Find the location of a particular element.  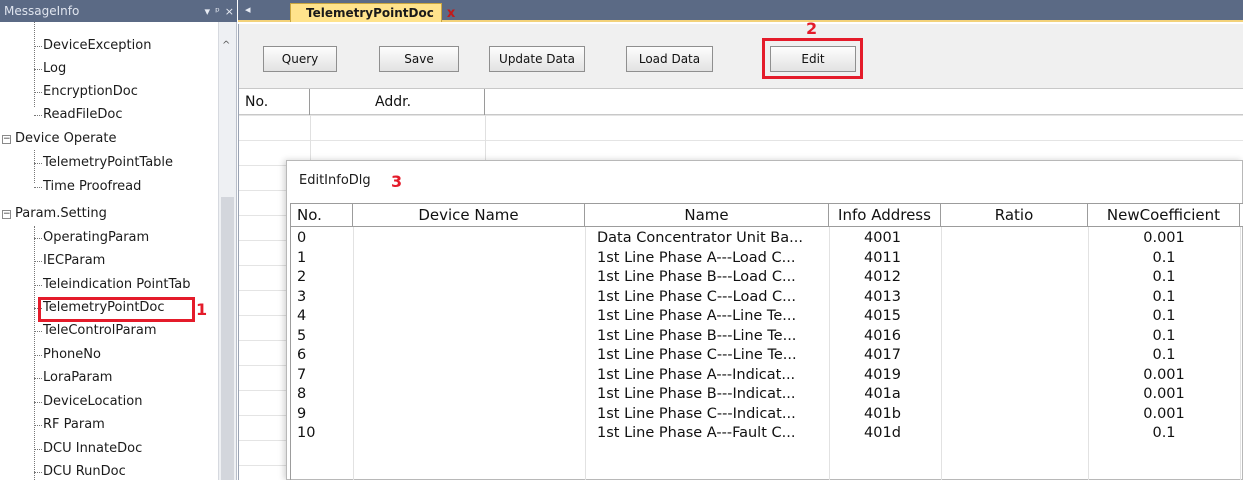

tree-item-read-file-doc: ReadFileDoc is located at coordinates (78, 115).